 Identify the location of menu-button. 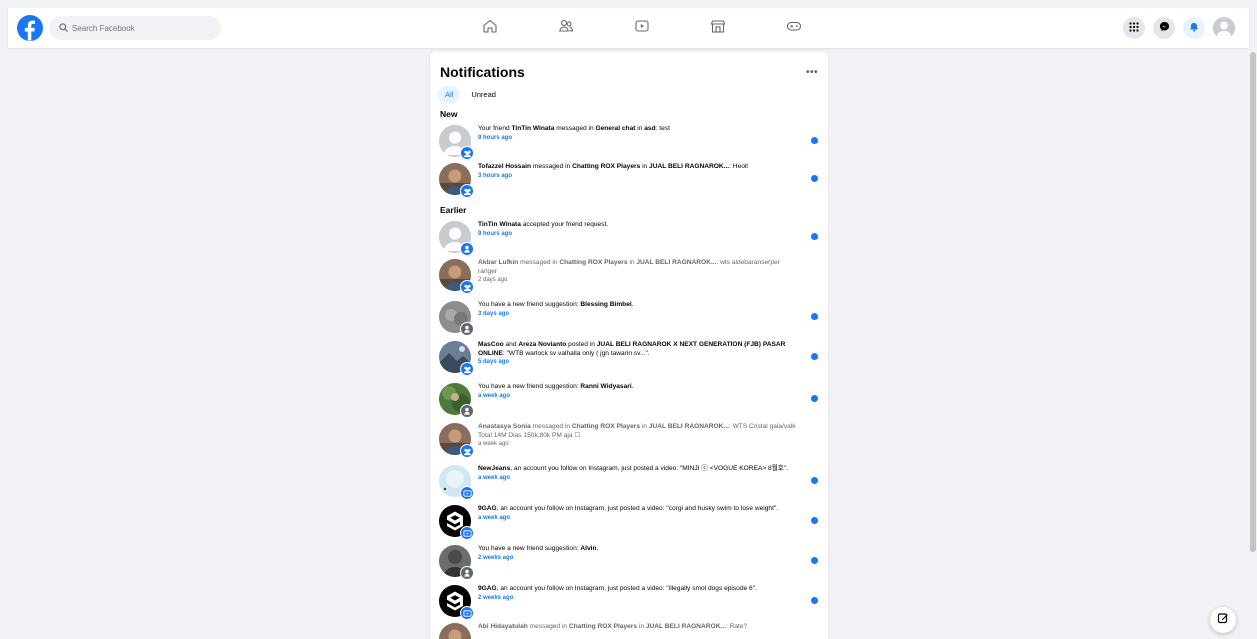
(1134, 28).